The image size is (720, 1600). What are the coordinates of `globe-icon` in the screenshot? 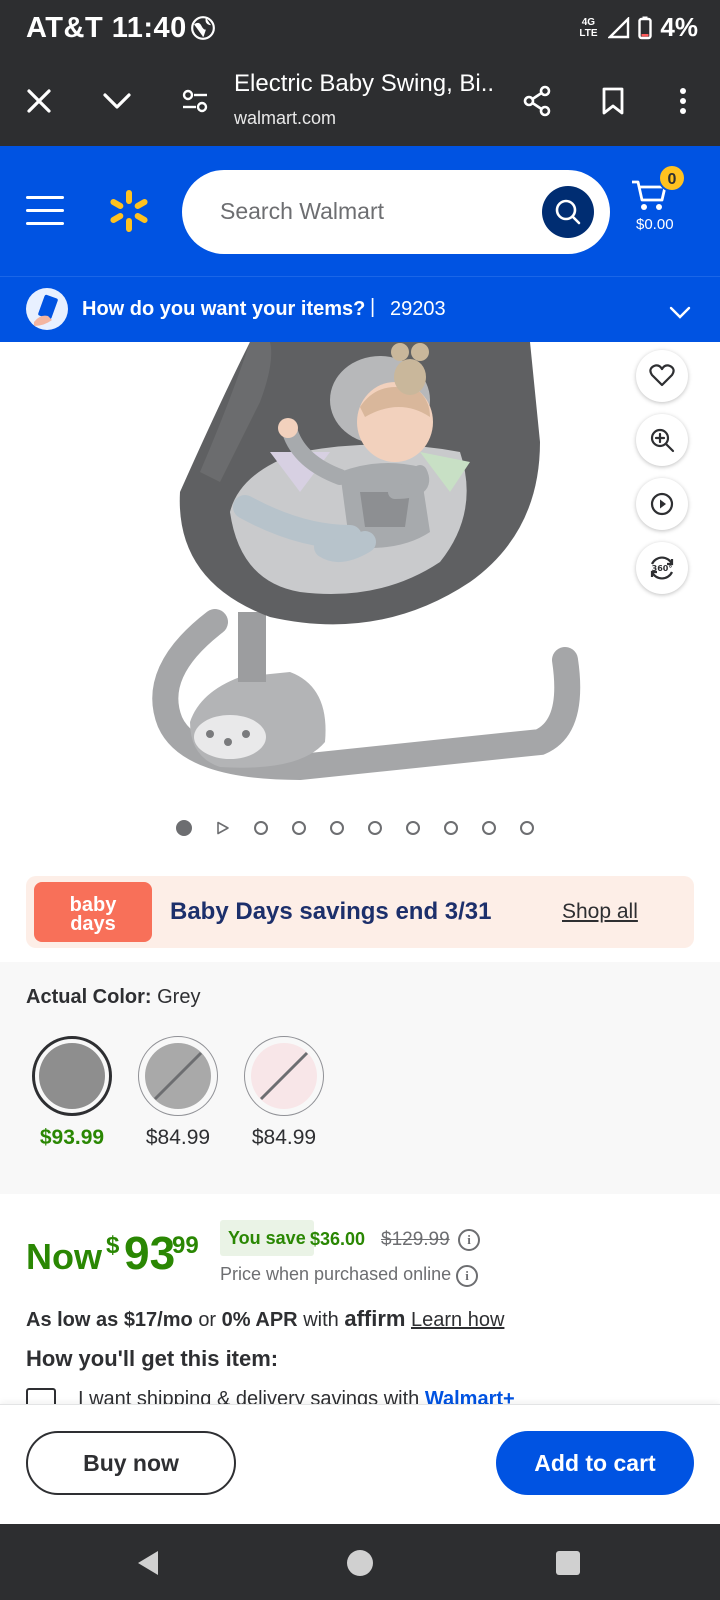 It's located at (203, 28).